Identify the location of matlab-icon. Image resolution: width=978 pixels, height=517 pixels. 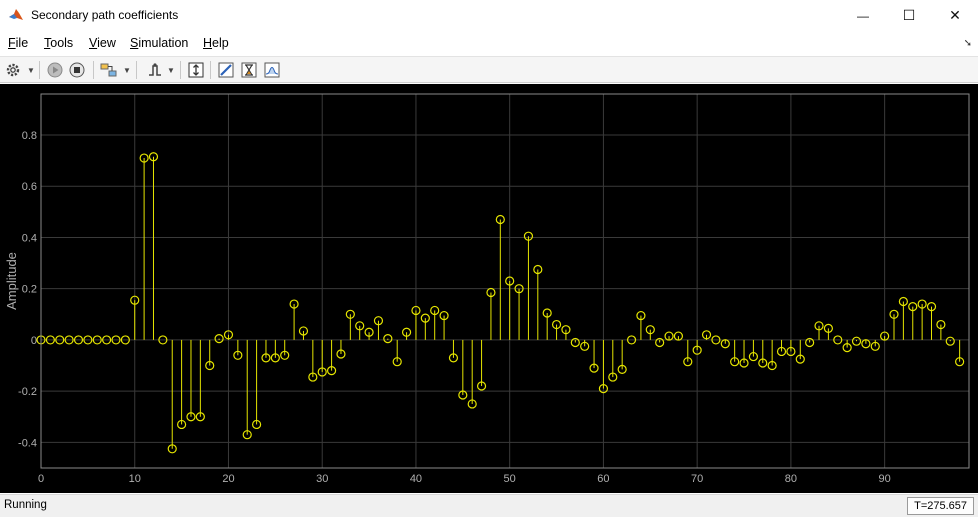
(16, 15).